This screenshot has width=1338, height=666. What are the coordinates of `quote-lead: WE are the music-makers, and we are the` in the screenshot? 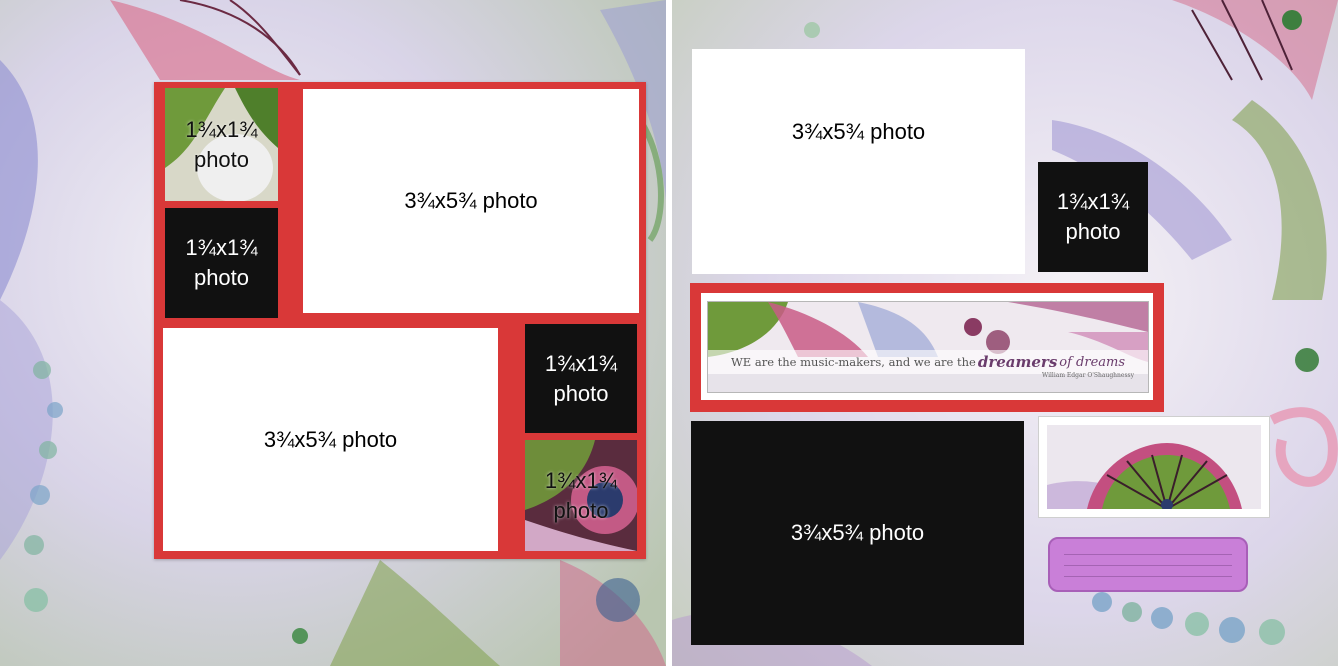 It's located at (853, 362).